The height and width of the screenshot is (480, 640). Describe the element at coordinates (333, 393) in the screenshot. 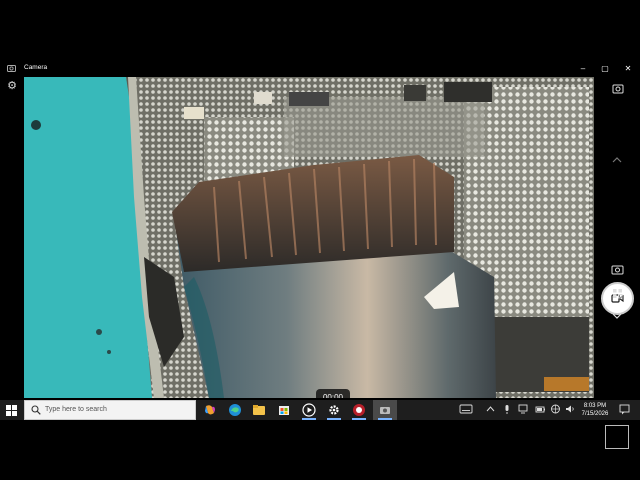

I see `recording-timer: 00:00` at that location.